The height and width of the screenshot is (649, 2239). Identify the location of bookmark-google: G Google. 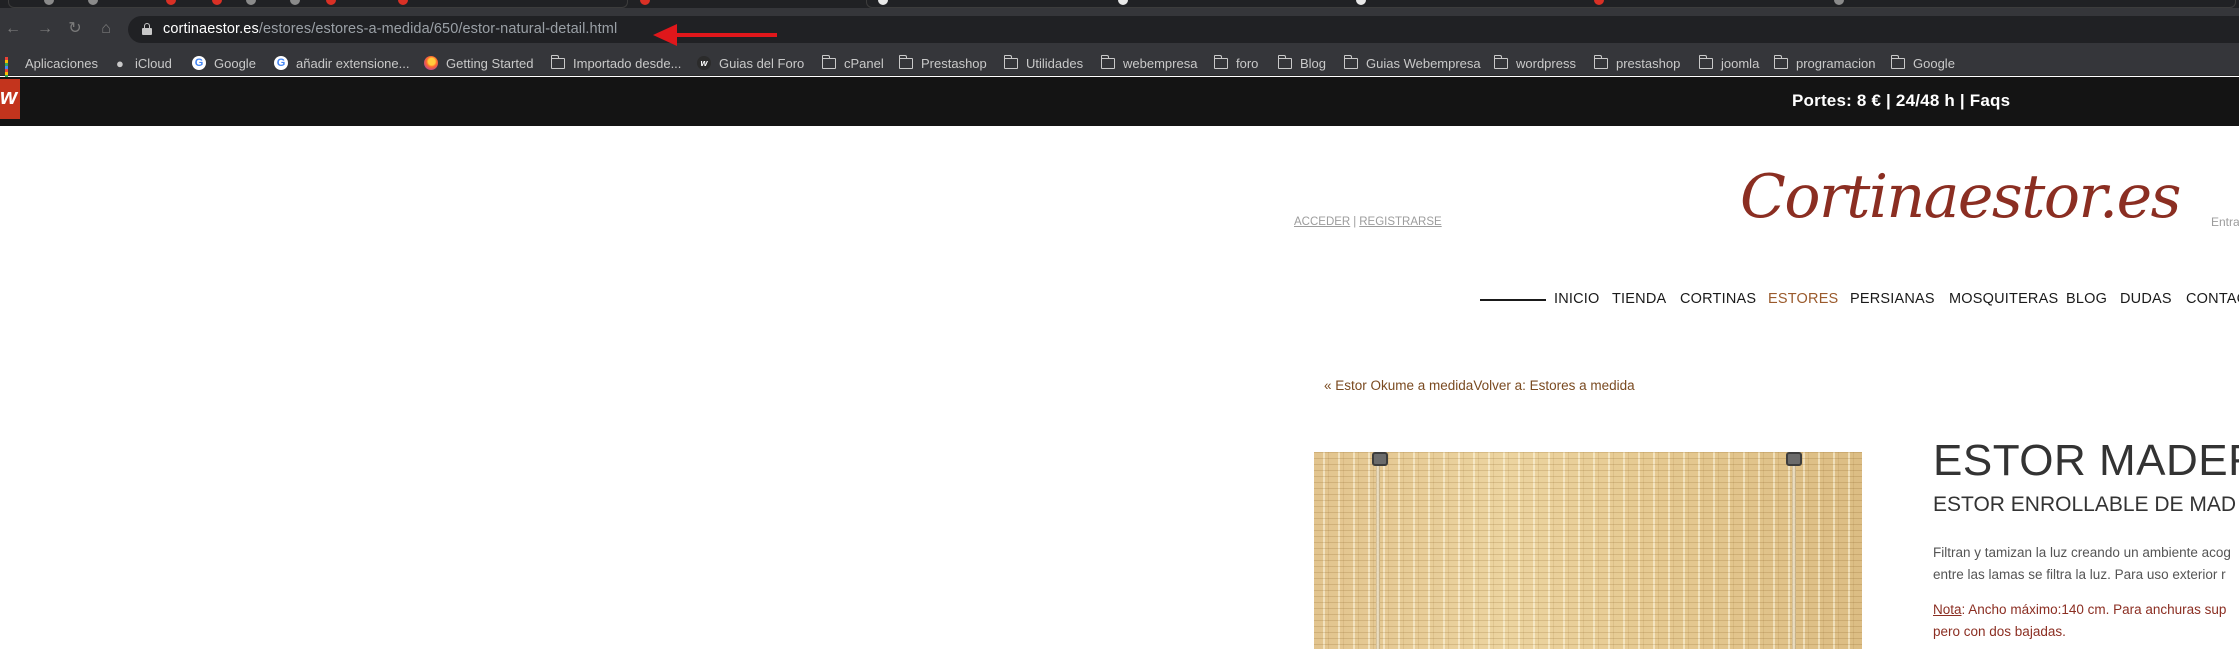
(224, 63).